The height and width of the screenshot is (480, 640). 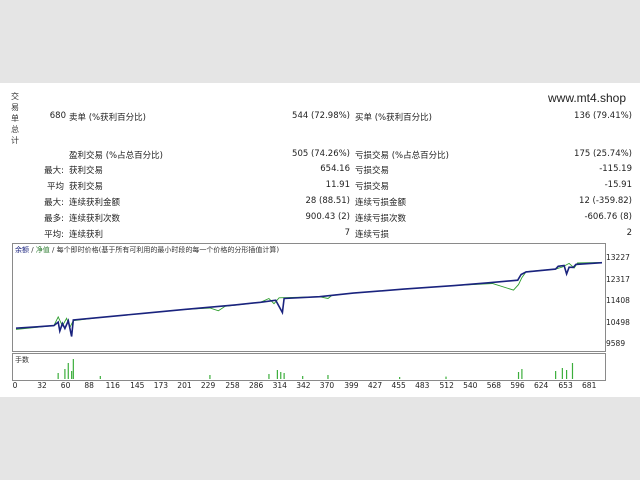 I want to click on site-url: www.mt4.shop, so click(x=587, y=98).